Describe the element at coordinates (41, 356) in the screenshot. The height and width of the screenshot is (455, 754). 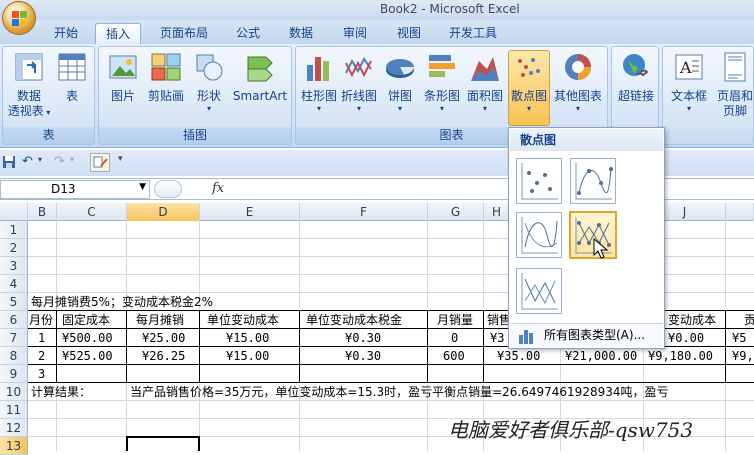
I see `table-cell: 2` at that location.